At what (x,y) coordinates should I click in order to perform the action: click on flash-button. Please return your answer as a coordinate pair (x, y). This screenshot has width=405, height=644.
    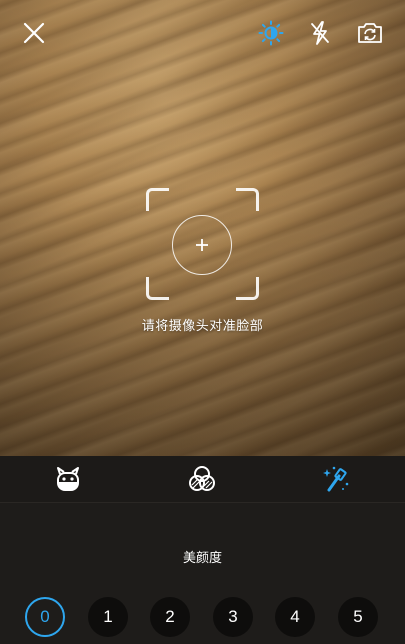
    Looking at the image, I should click on (320, 33).